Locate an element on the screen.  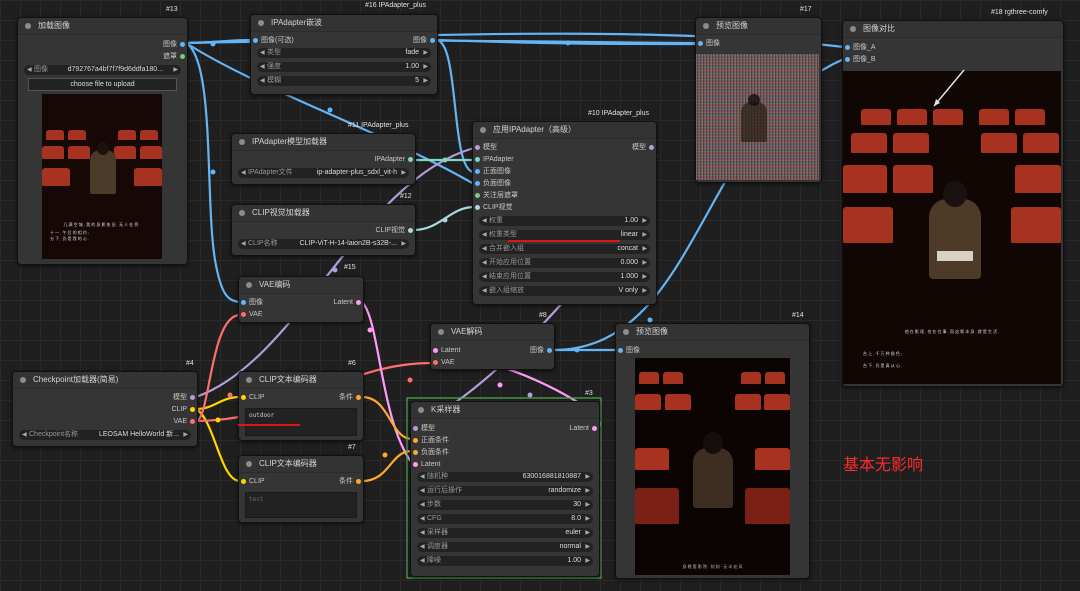
widget-combine-embeds: ◀ 合并嵌入组 concat ▶ is located at coordinates (564, 249).